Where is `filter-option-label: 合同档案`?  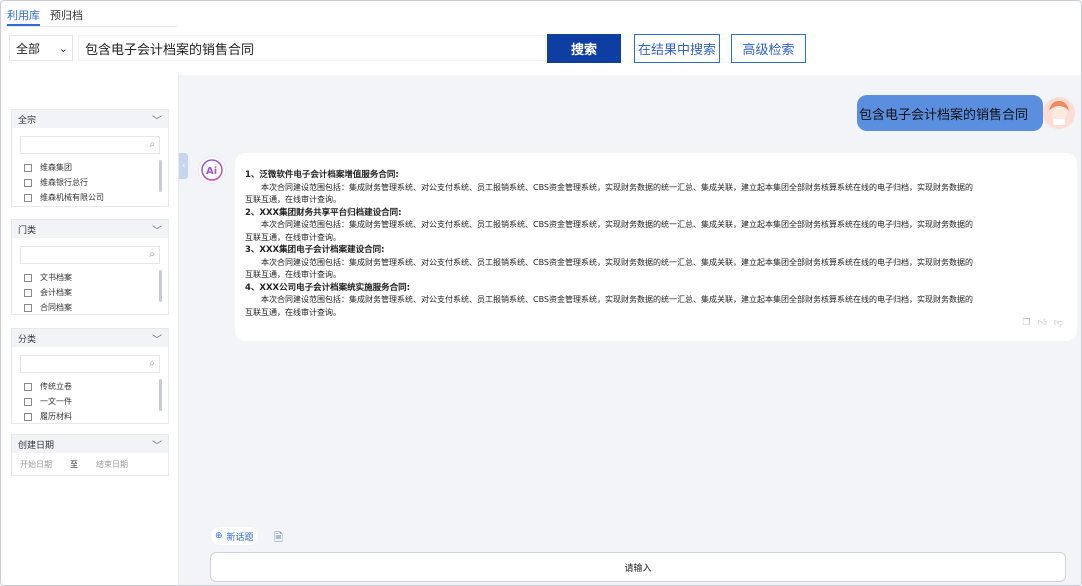 filter-option-label: 合同档案 is located at coordinates (56, 307).